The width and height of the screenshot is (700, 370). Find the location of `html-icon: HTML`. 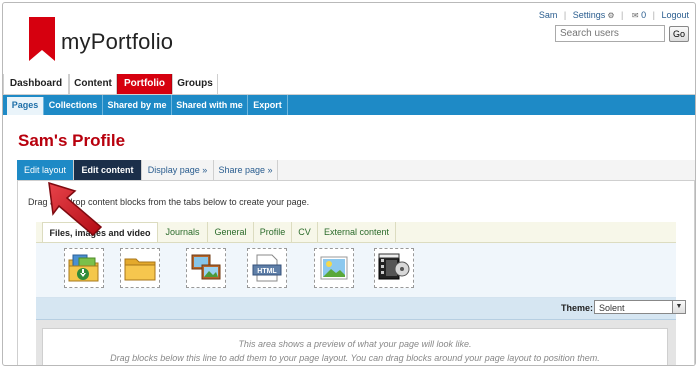

html-icon: HTML is located at coordinates (267, 268).